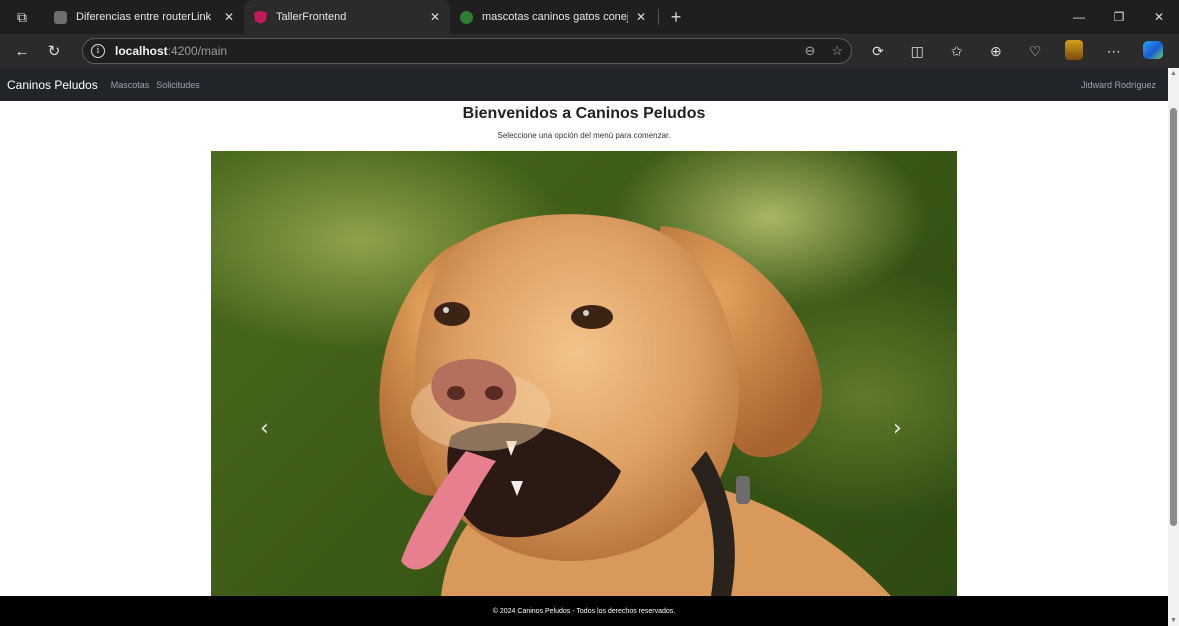  Describe the element at coordinates (98, 51) in the screenshot. I see `site-info-icon: i` at that location.